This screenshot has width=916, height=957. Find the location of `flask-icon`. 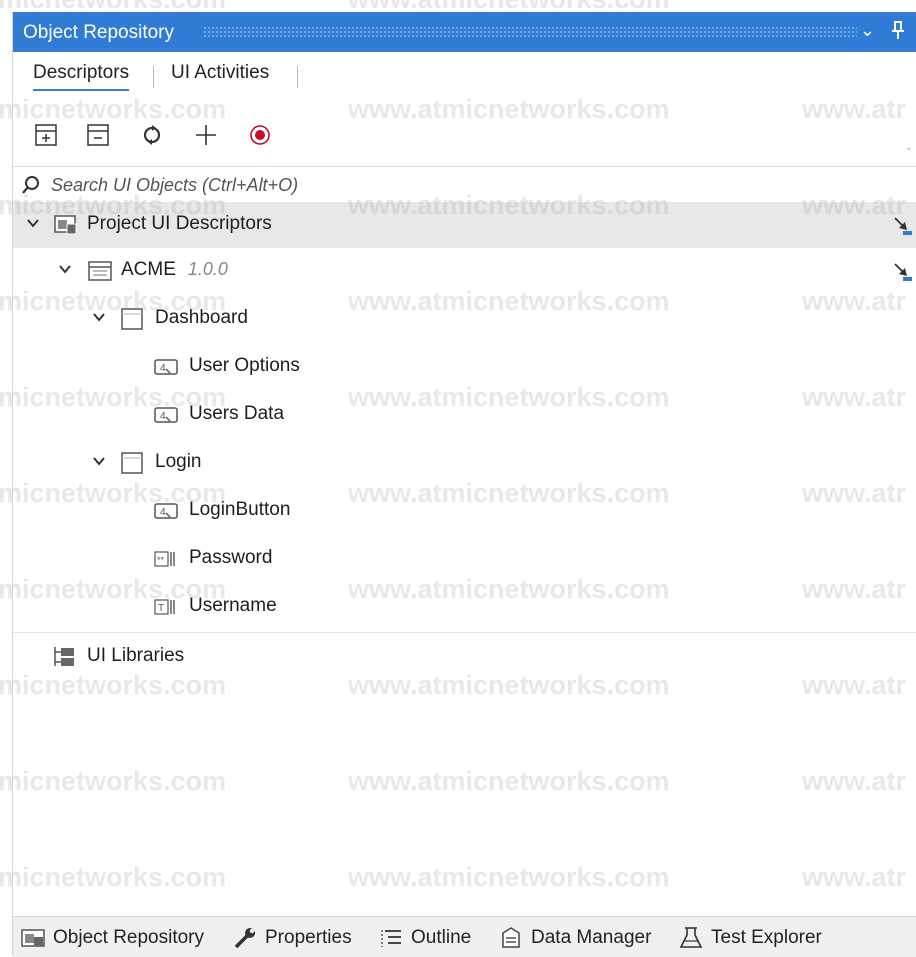

flask-icon is located at coordinates (691, 937).